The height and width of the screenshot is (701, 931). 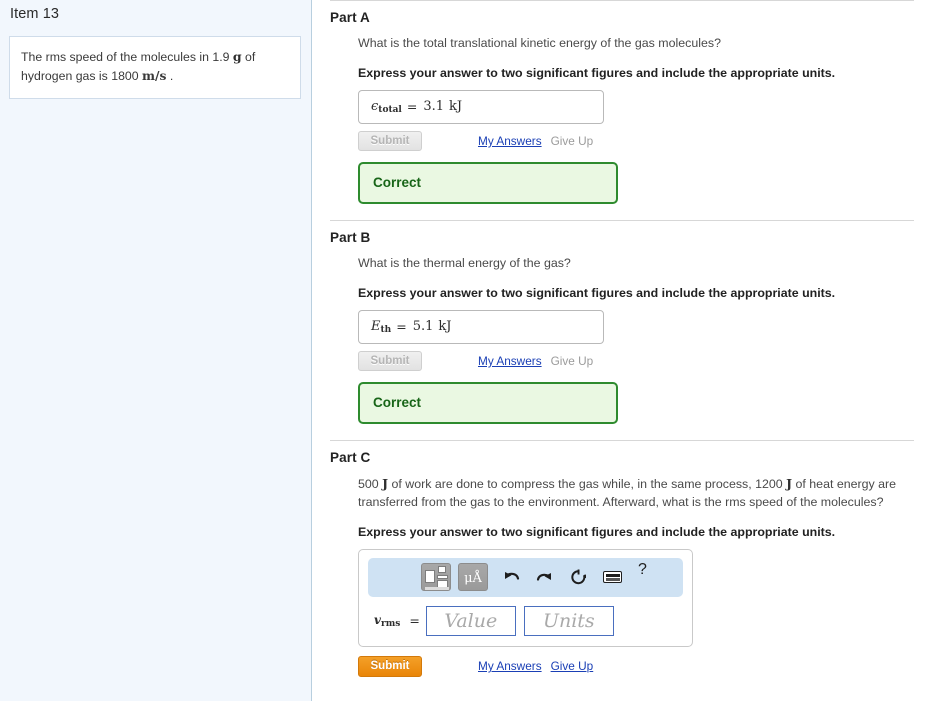 What do you see at coordinates (572, 360) in the screenshot?
I see `part-b-give-up-link: Give Up` at bounding box center [572, 360].